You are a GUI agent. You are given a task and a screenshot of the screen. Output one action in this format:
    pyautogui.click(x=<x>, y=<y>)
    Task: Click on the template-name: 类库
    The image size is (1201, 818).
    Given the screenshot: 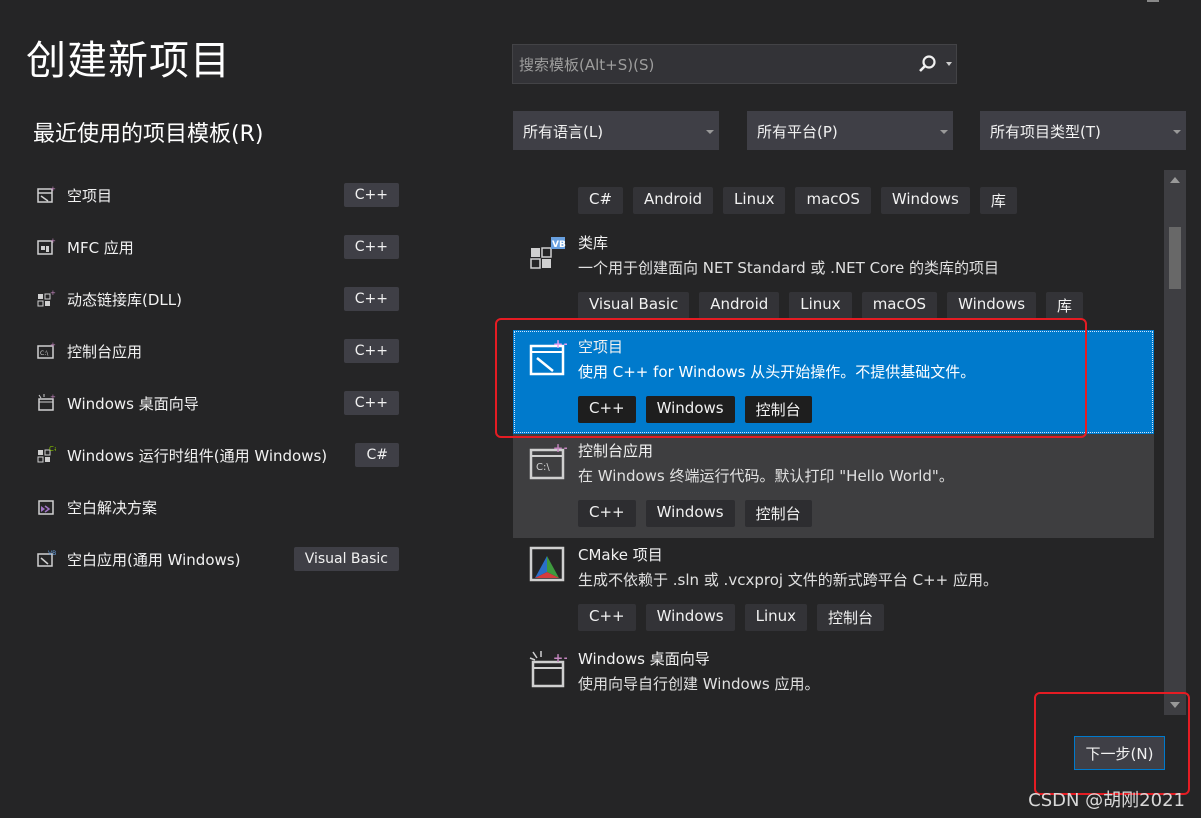 What is the action you would take?
    pyautogui.click(x=593, y=243)
    